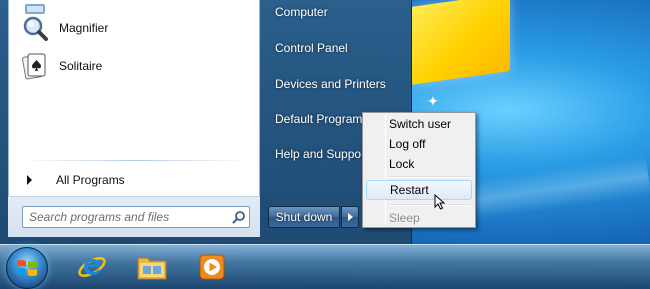  I want to click on menu-item-switch-user: Switch user, so click(419, 124).